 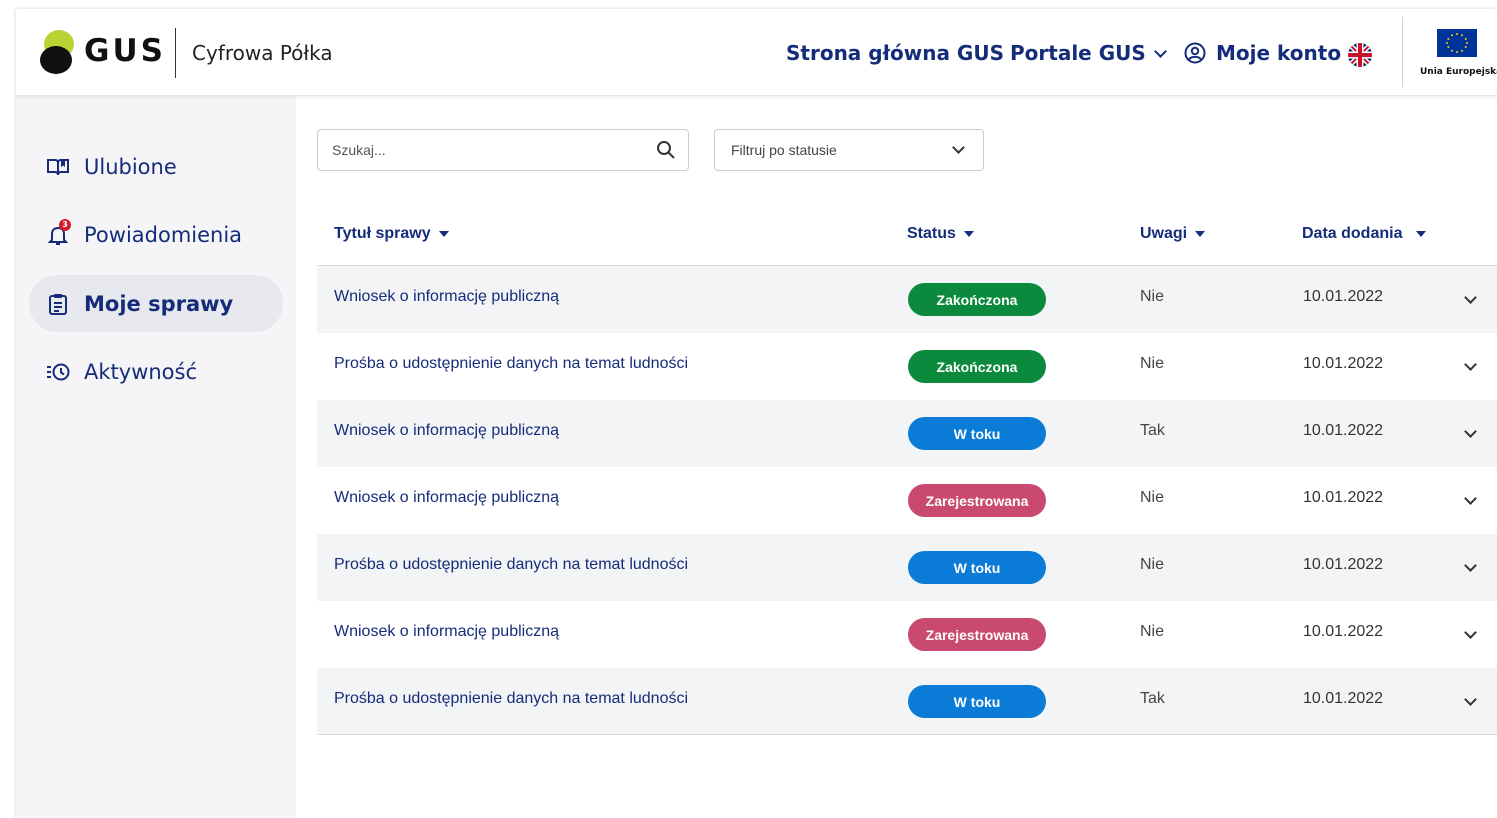 What do you see at coordinates (1195, 53) in the screenshot?
I see `user-circle-icon` at bounding box center [1195, 53].